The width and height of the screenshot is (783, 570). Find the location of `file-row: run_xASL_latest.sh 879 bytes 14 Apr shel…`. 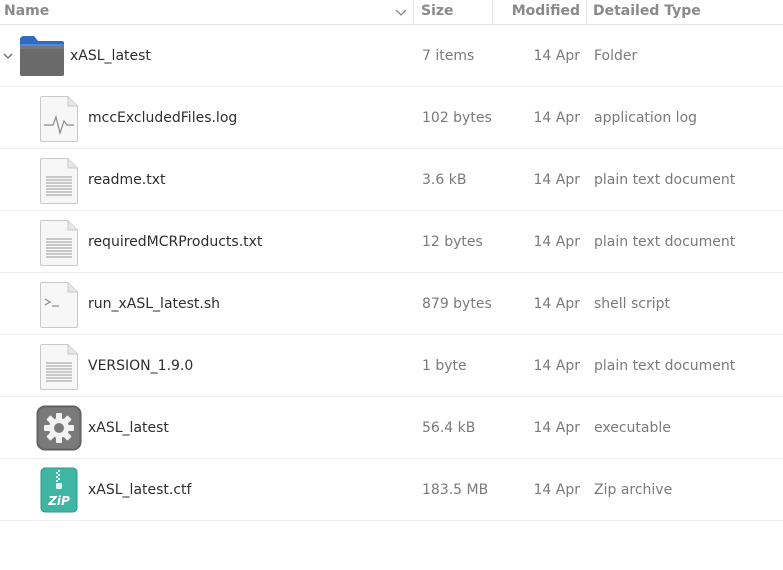

file-row: run_xASL_latest.sh 879 bytes 14 Apr shel… is located at coordinates (391, 304).